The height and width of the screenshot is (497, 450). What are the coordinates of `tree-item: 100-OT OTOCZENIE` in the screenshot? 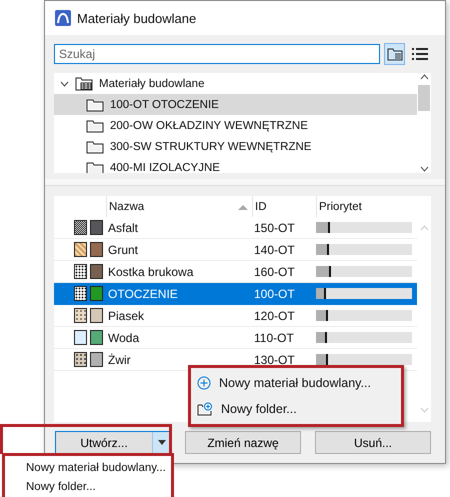 It's located at (235, 104).